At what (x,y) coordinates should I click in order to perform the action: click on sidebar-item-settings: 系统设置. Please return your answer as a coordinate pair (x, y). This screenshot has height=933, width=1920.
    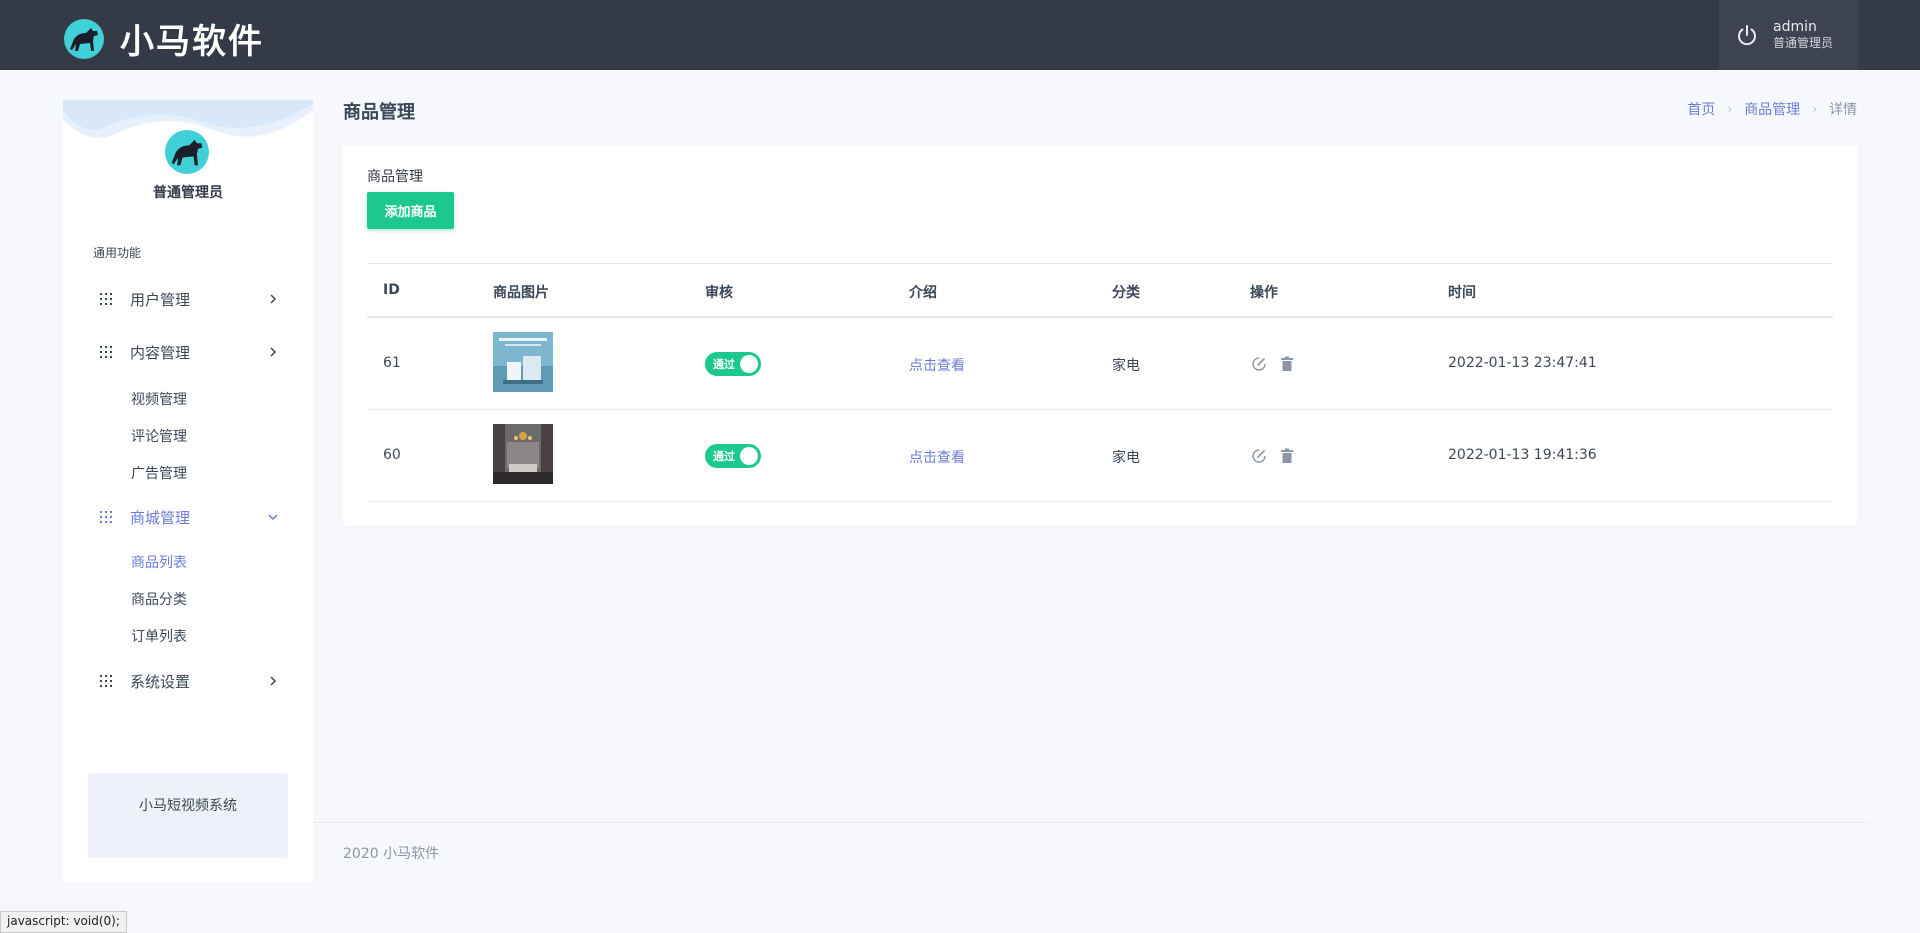
    Looking at the image, I should click on (188, 681).